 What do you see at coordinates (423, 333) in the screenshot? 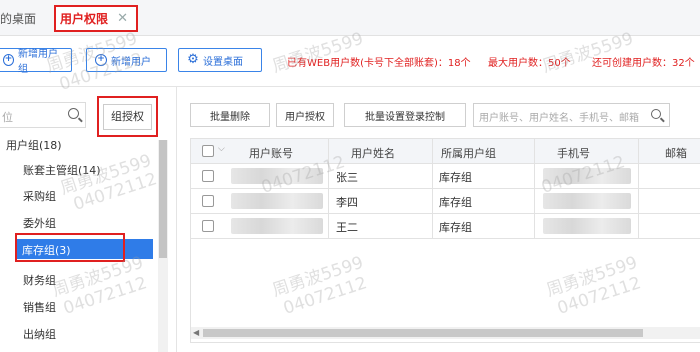
I see `table-scroll-thumb` at bounding box center [423, 333].